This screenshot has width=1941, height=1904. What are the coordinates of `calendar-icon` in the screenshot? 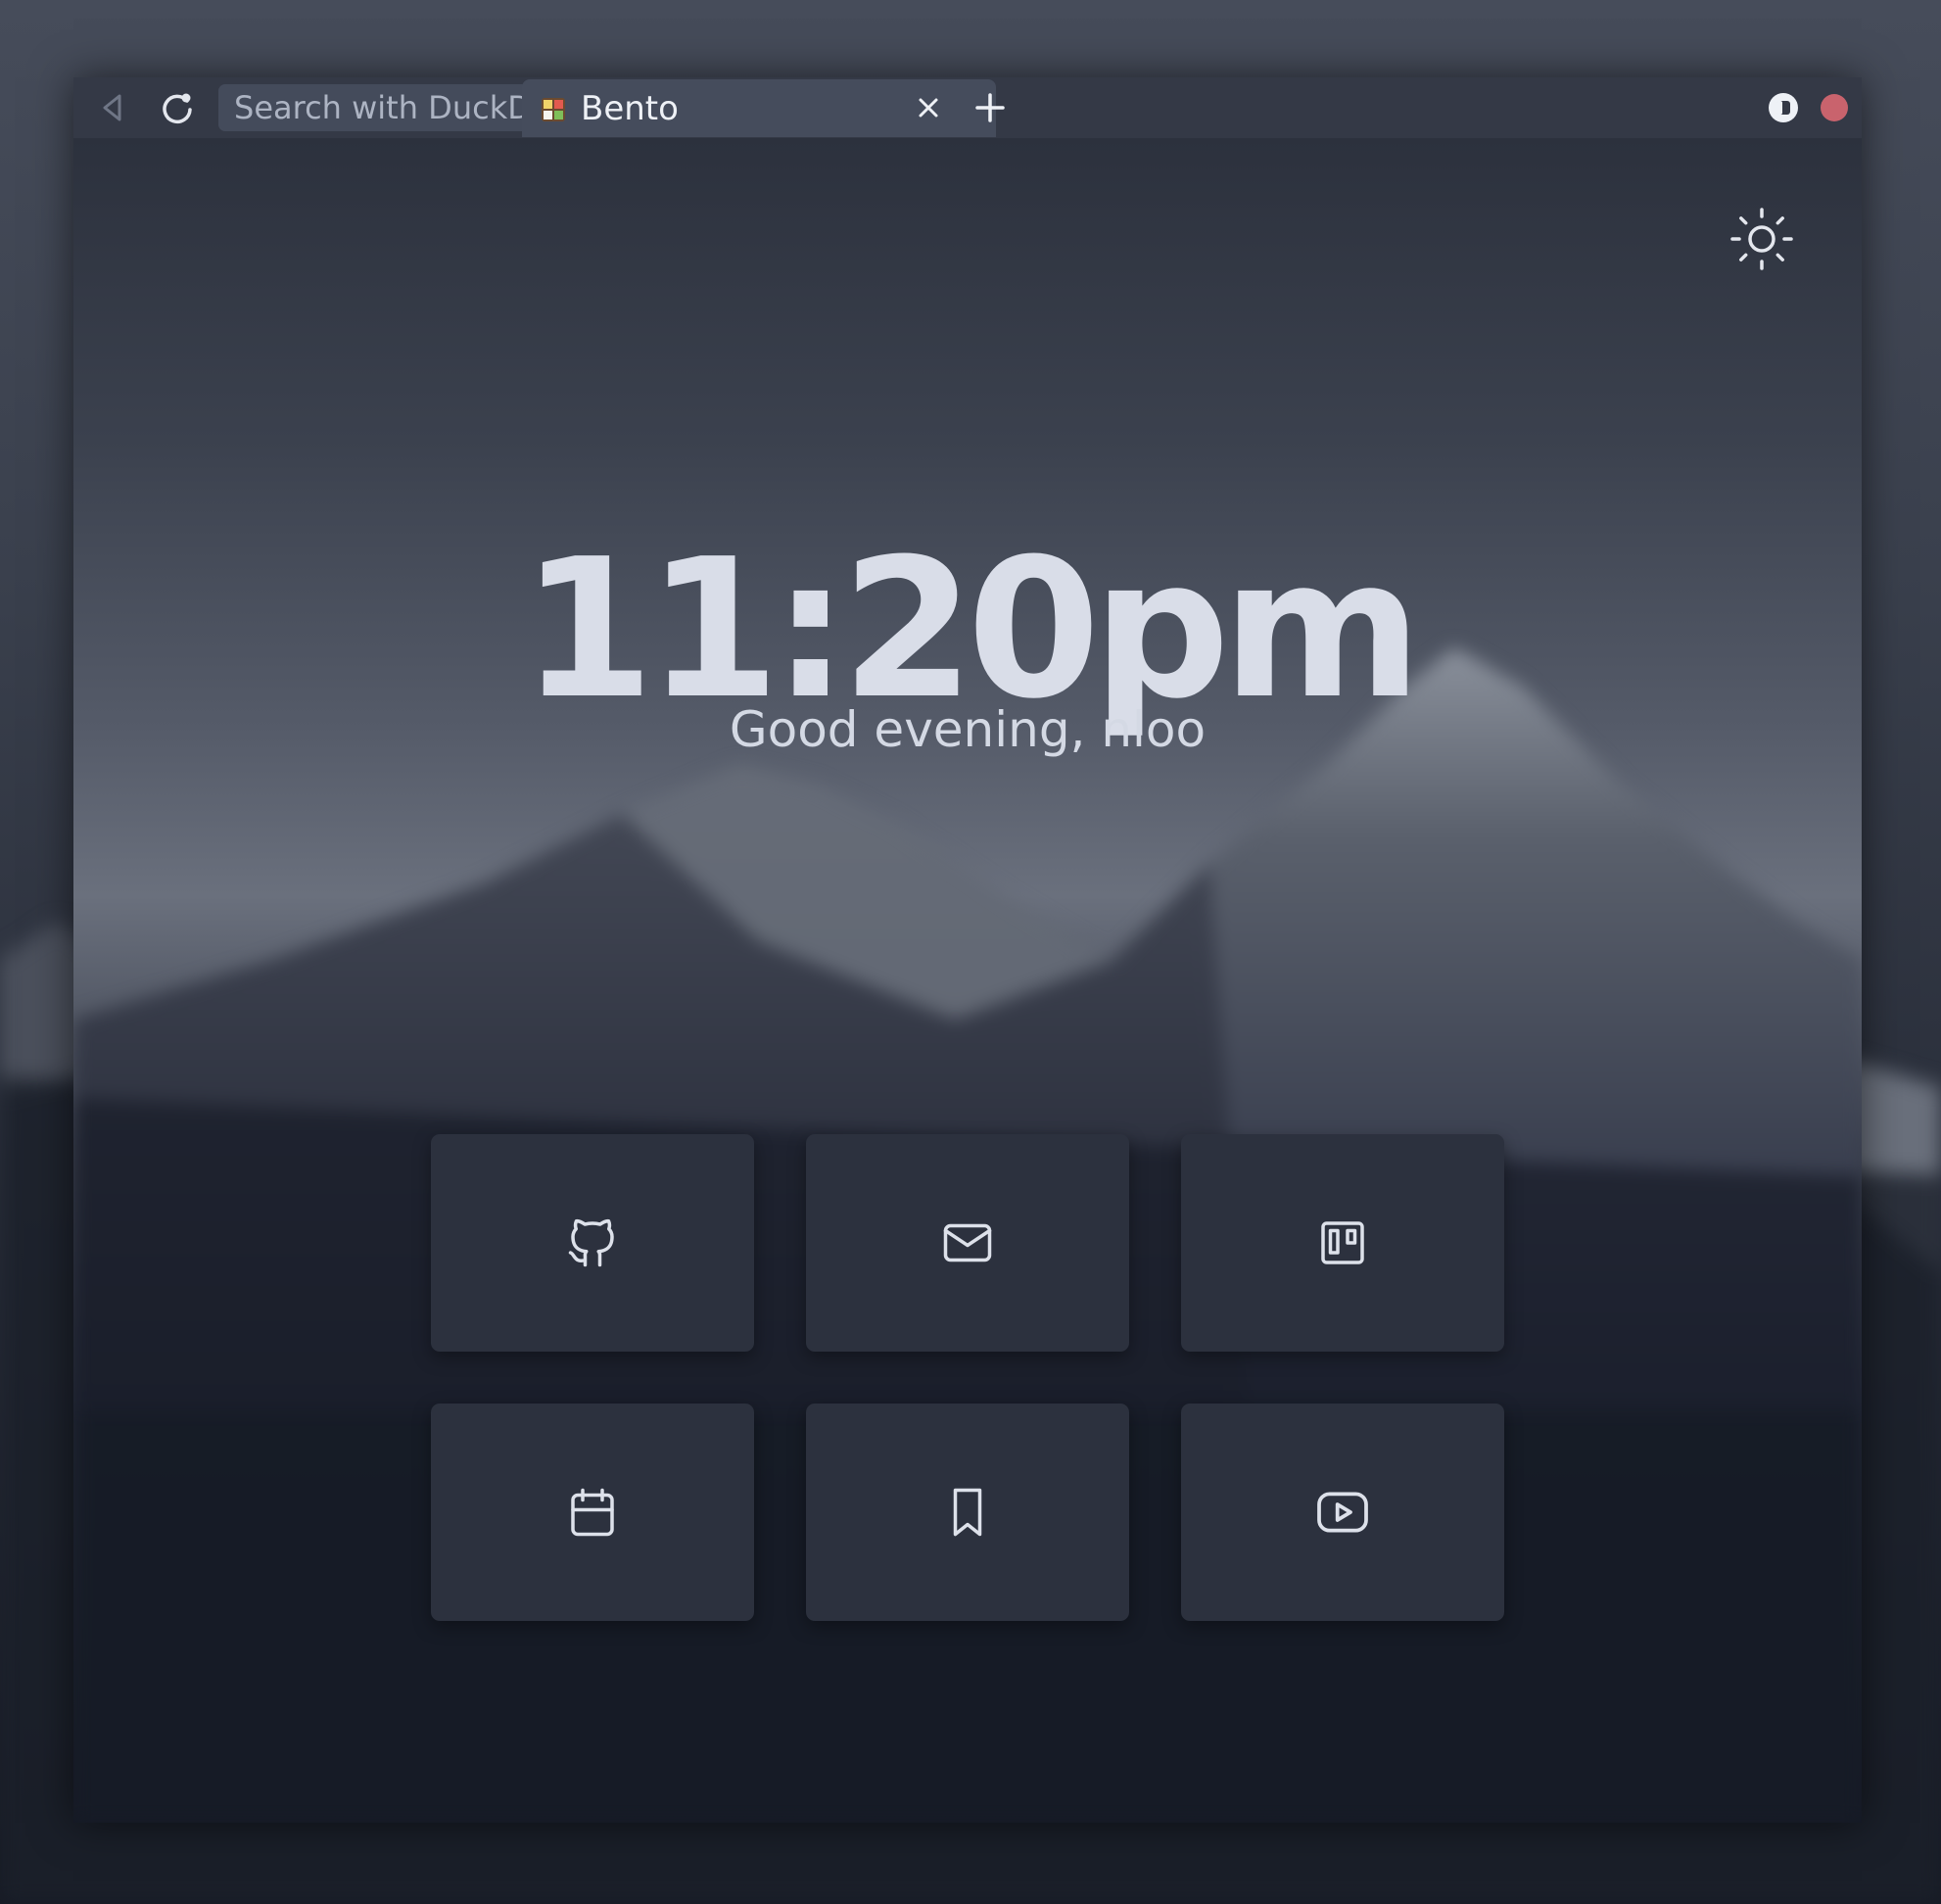 It's located at (592, 1512).